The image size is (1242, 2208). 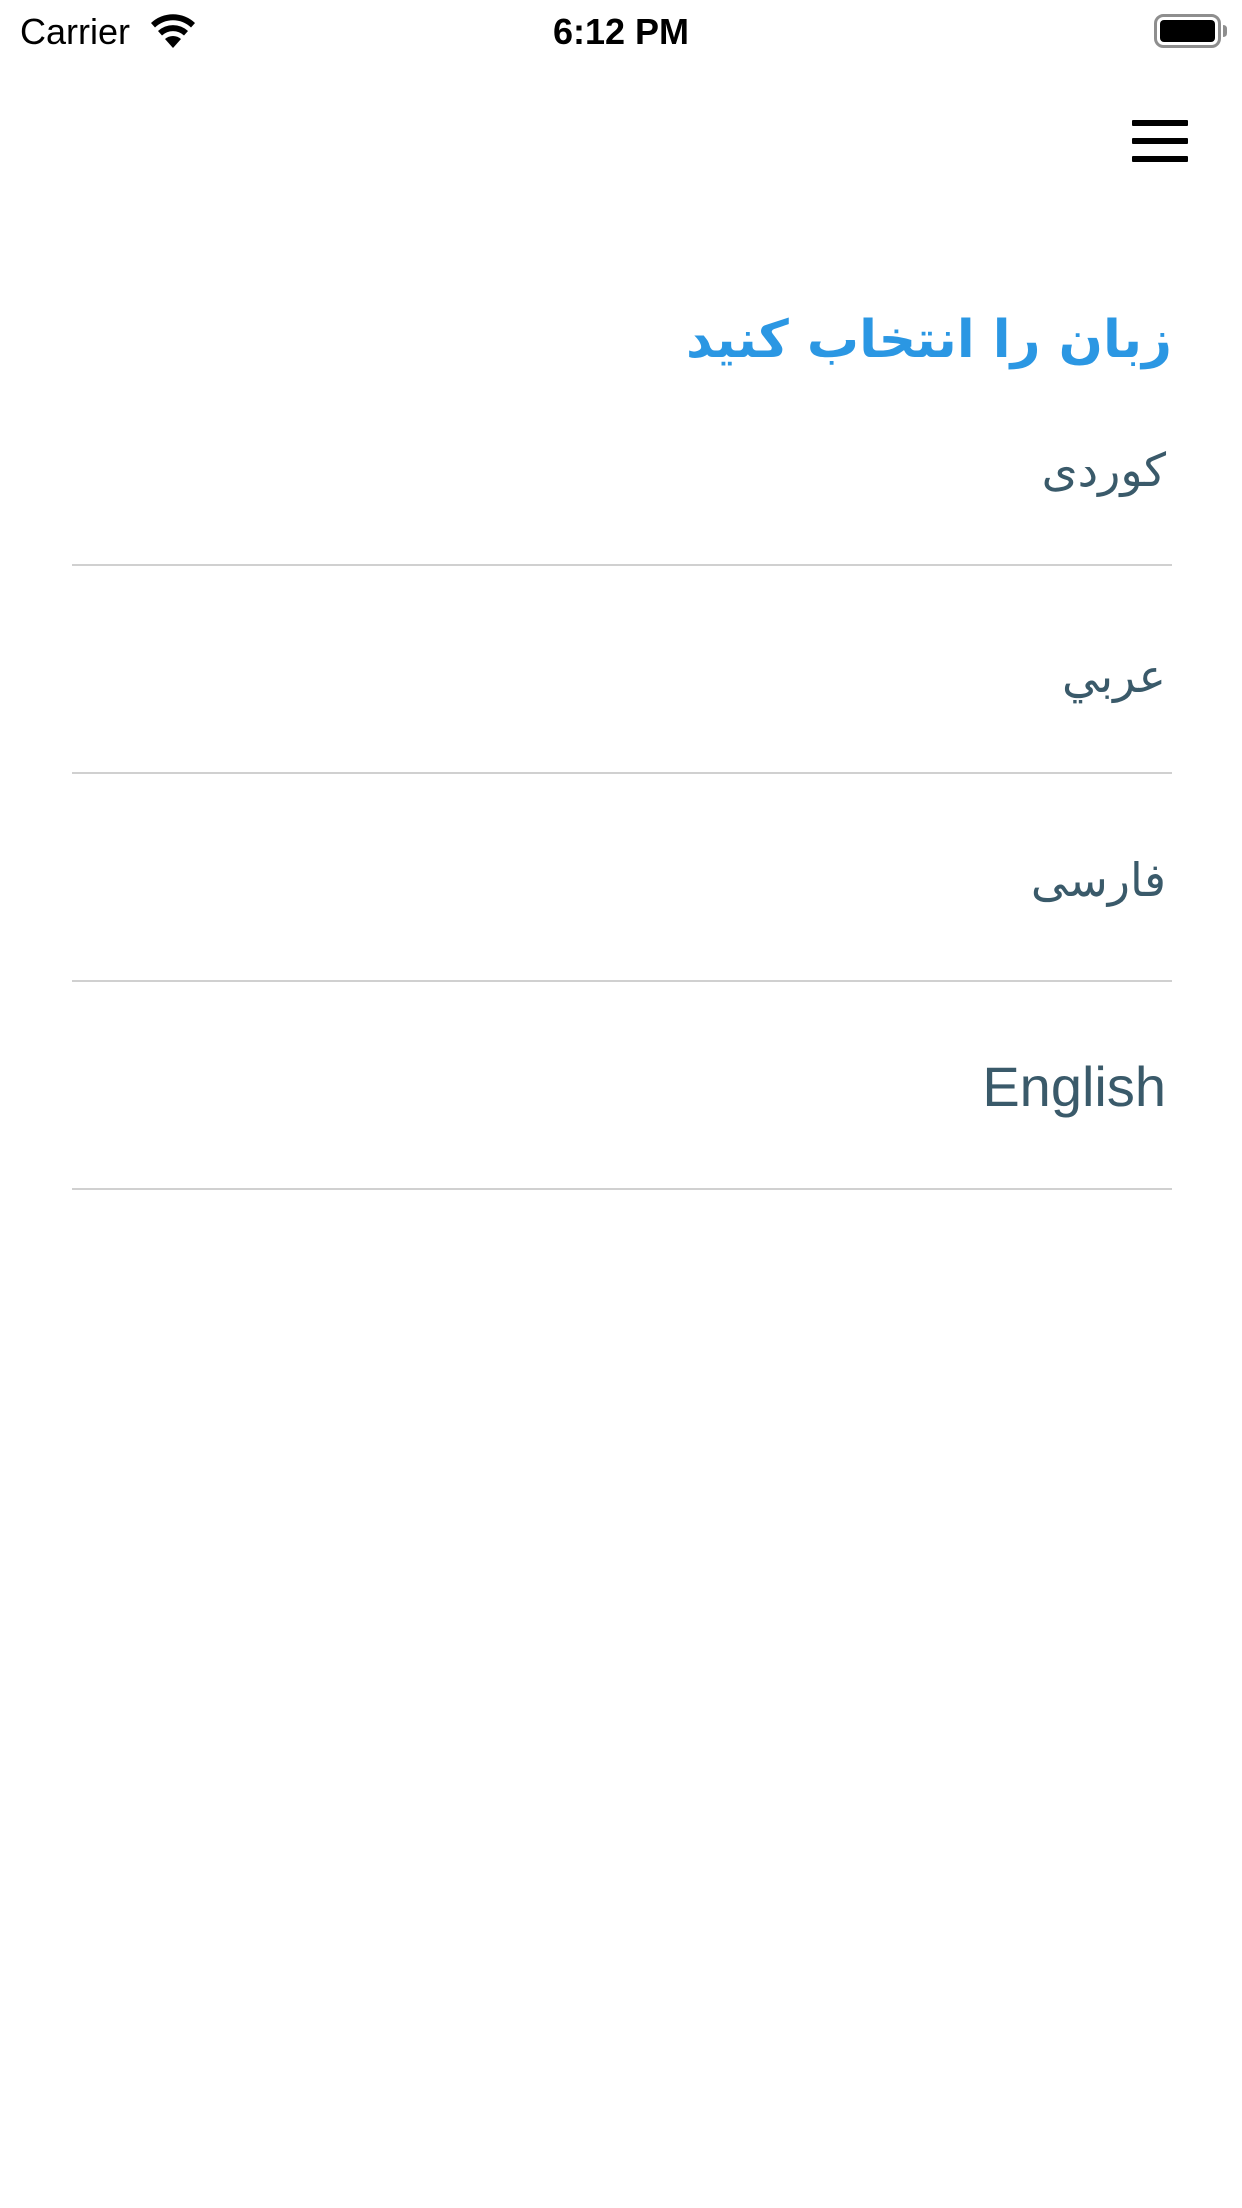 What do you see at coordinates (1103, 470) in the screenshot?
I see `language-label-kurdish: کوردی` at bounding box center [1103, 470].